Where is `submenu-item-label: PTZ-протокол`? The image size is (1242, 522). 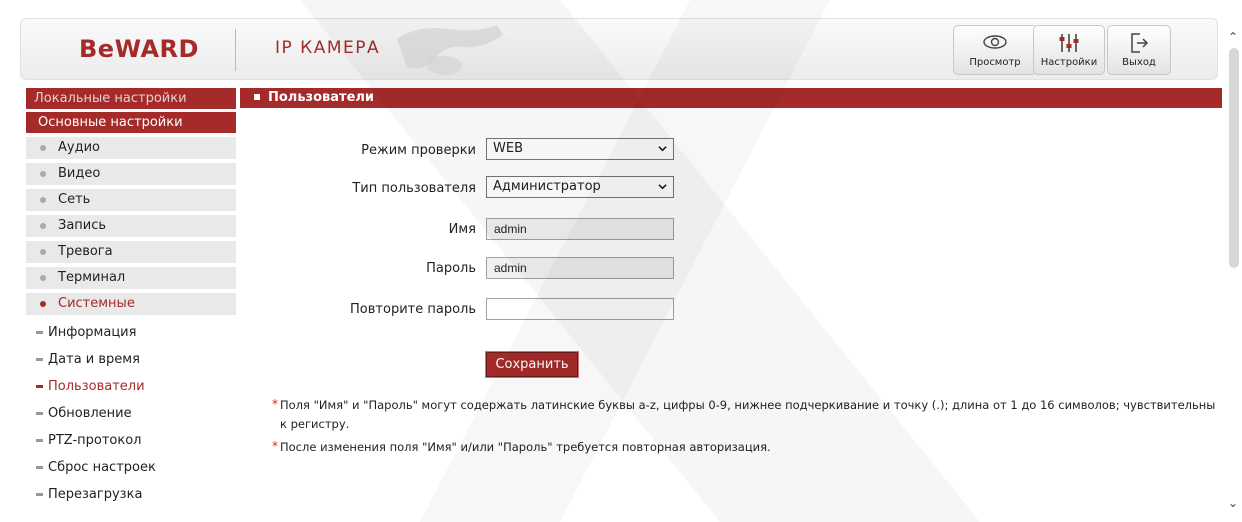 submenu-item-label: PTZ-протокол is located at coordinates (95, 440).